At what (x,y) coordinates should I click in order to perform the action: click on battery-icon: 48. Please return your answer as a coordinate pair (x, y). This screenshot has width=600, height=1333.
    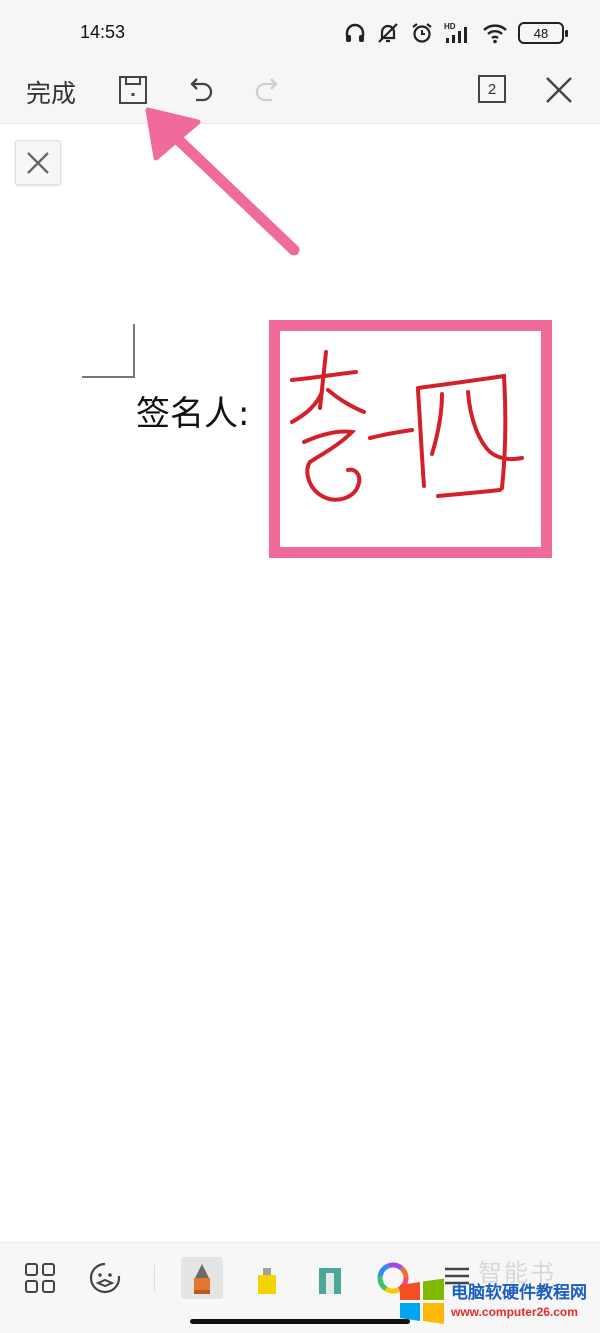
    Looking at the image, I should click on (543, 33).